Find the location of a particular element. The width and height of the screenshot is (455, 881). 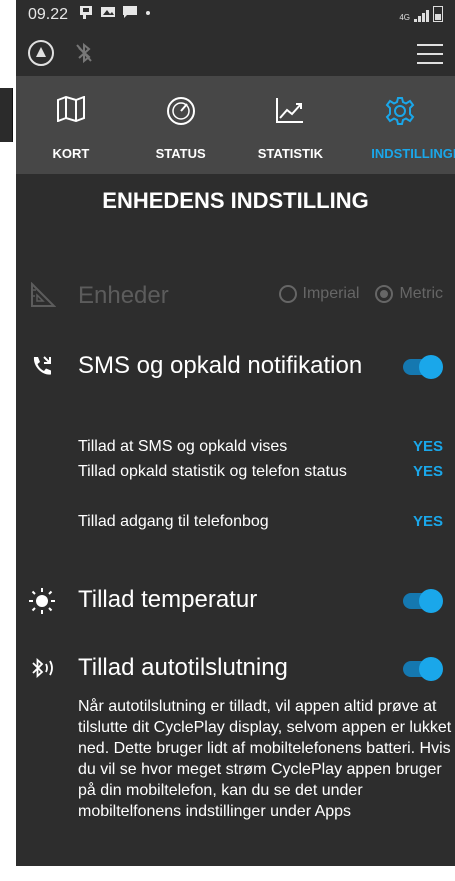

autoconnect-row: Tillad autotilslutning is located at coordinates (235, 668).